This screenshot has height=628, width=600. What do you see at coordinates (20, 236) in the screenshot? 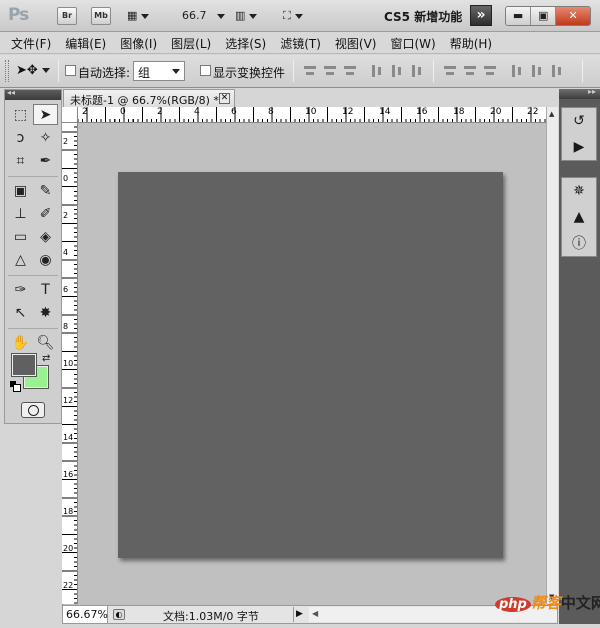
I see `eraser-tool-icon: ▭` at bounding box center [20, 236].